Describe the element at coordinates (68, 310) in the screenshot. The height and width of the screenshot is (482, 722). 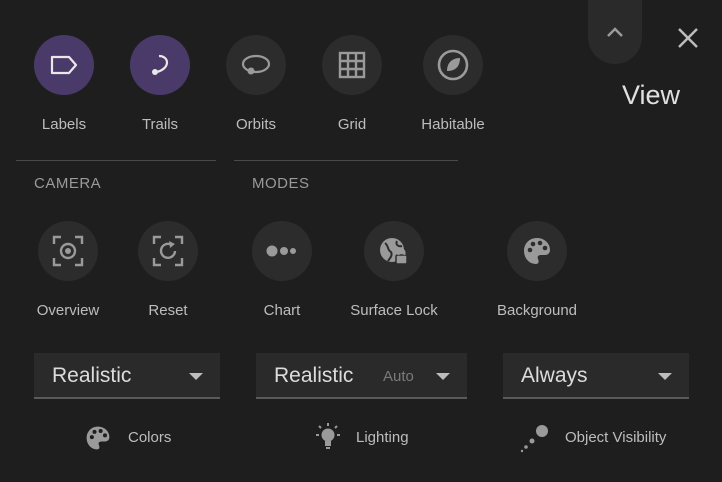
I see `overview-label: Overview` at that location.